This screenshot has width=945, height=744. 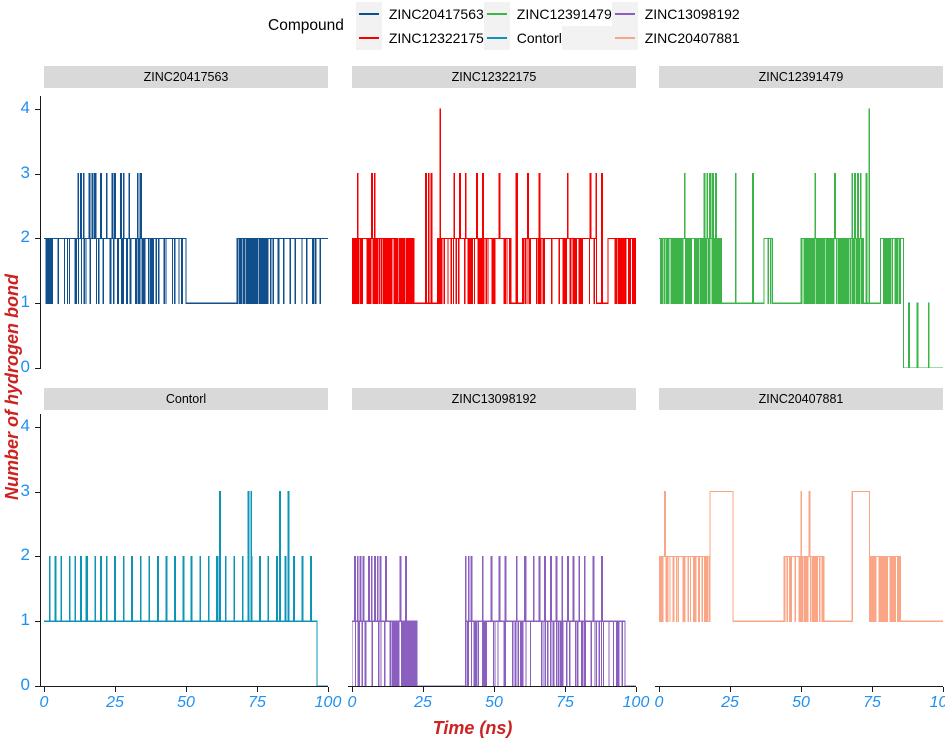 I want to click on facet-strip-label: ZINC20407881, so click(x=801, y=399).